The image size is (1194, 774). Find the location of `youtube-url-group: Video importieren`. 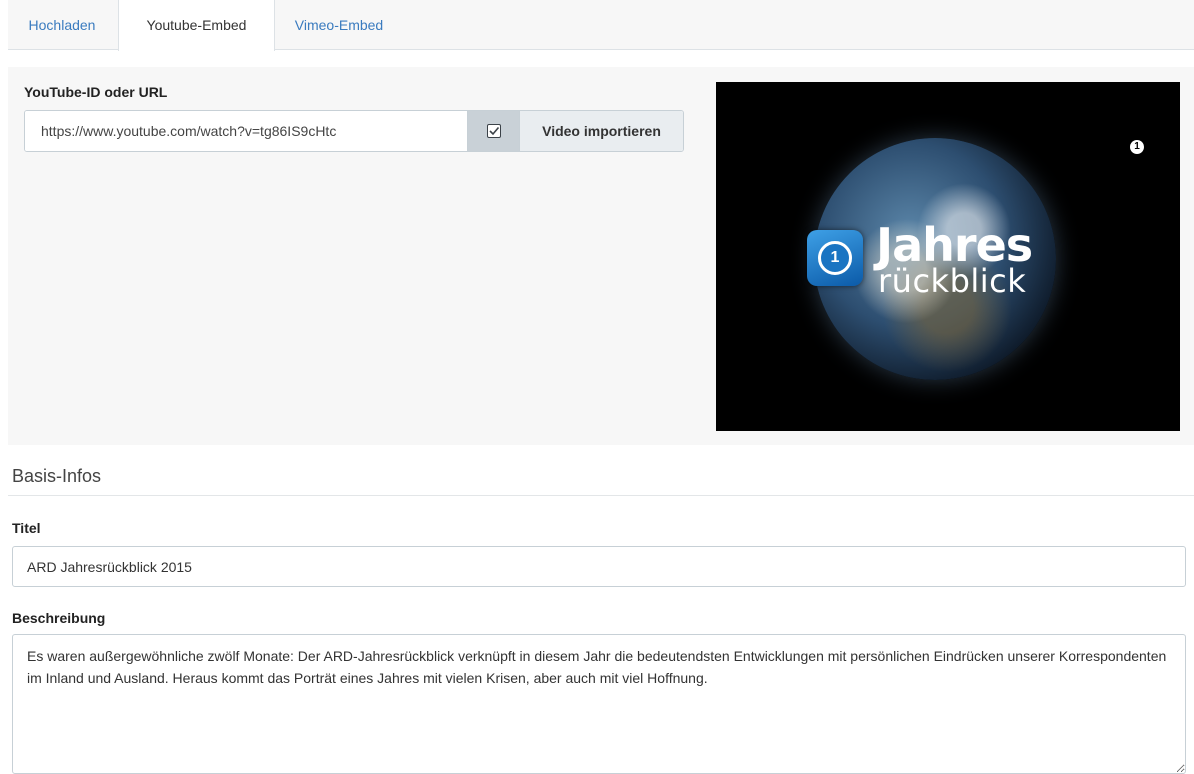

youtube-url-group: Video importieren is located at coordinates (354, 131).